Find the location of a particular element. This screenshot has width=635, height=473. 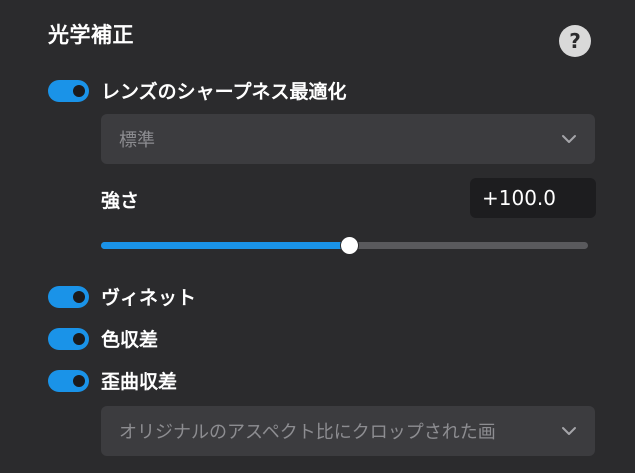

strength-value-field: +100.0 is located at coordinates (533, 198).